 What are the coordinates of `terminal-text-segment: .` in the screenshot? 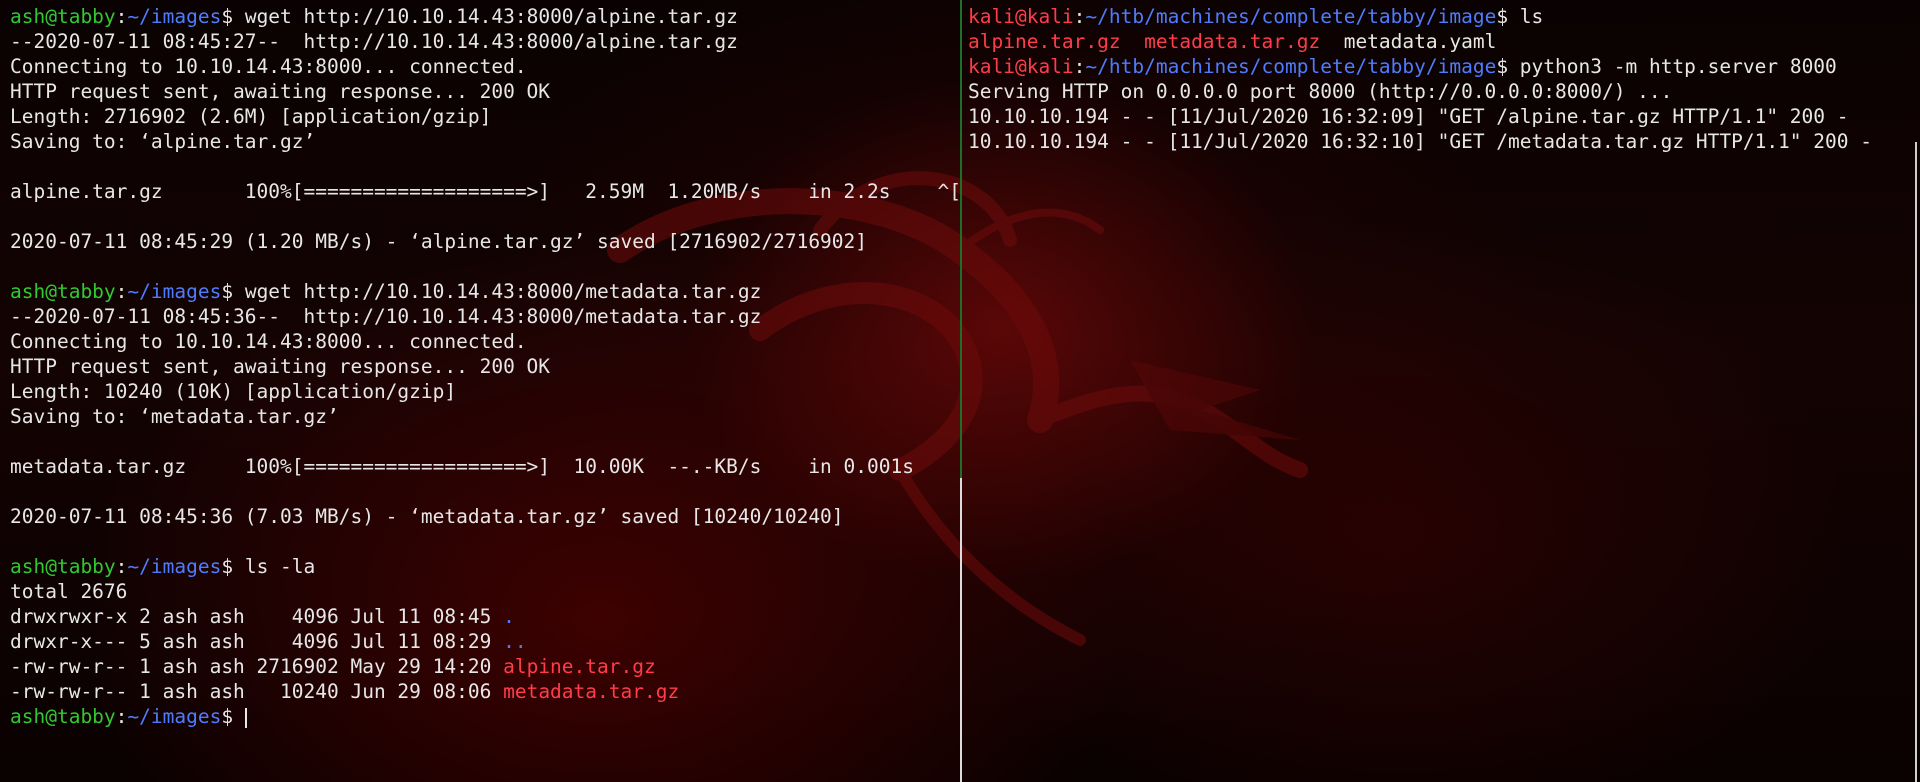 It's located at (509, 616).